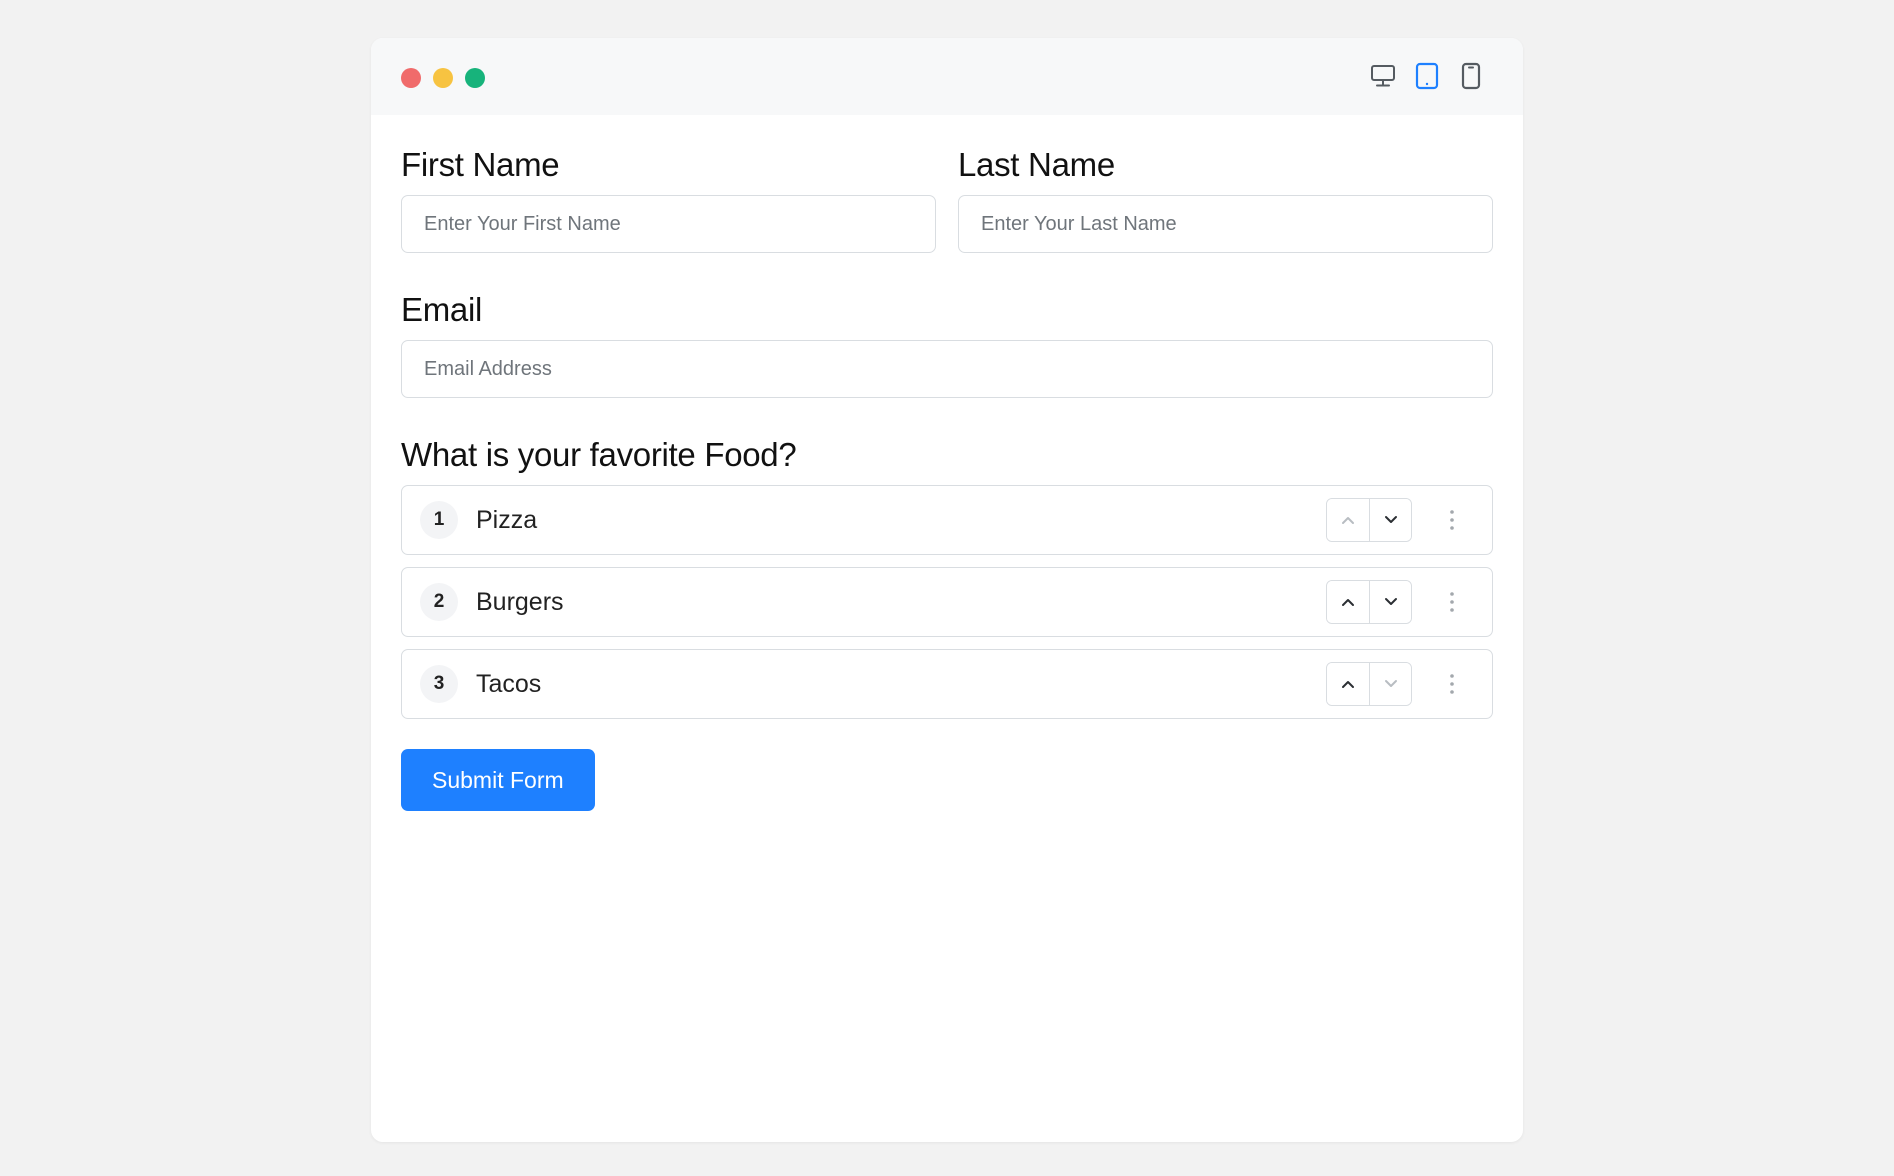  What do you see at coordinates (498, 780) in the screenshot?
I see `submit-form-button: Submit Form` at bounding box center [498, 780].